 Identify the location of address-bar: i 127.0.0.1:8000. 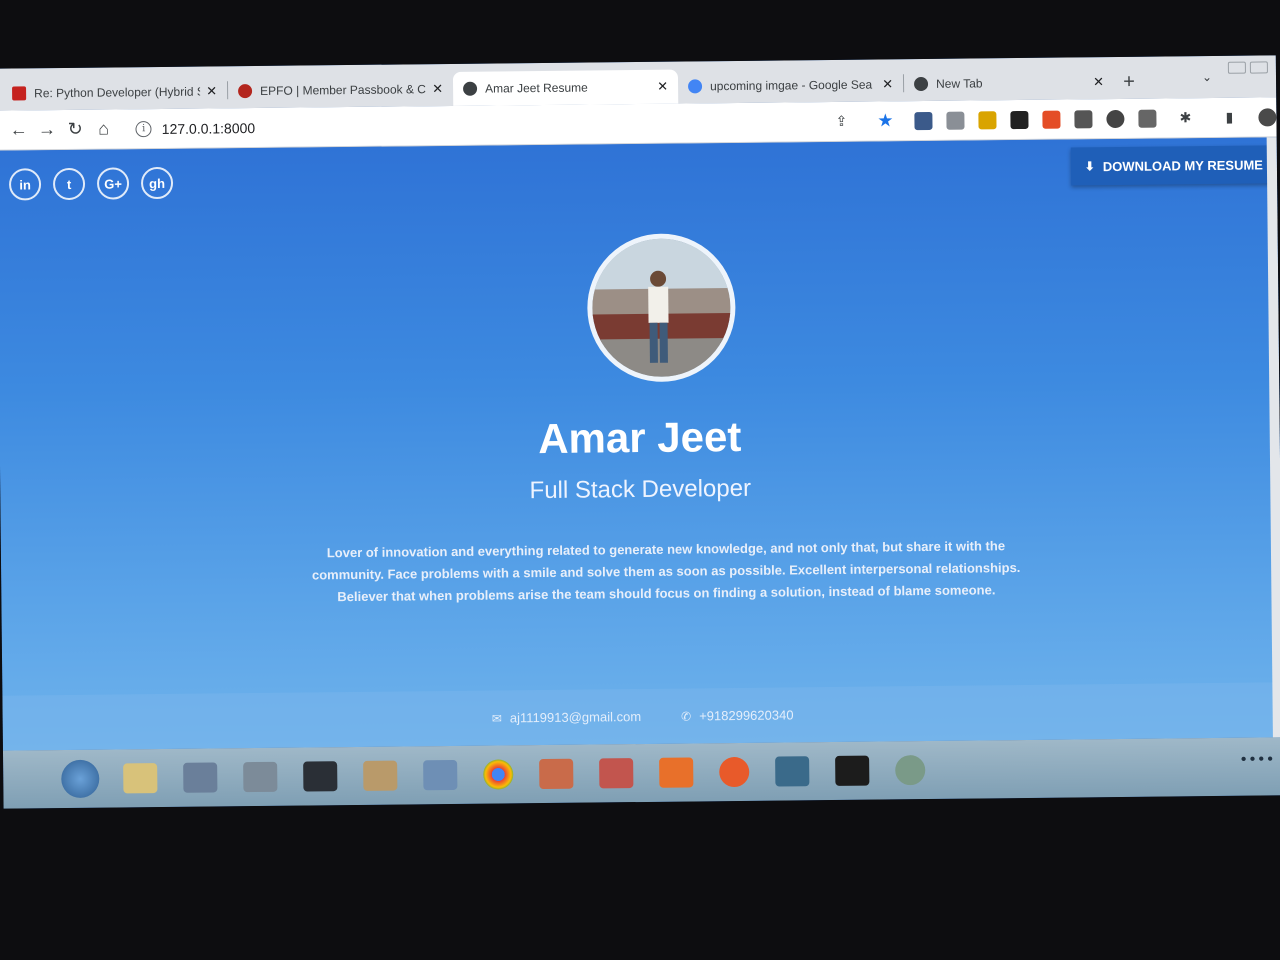
(477, 125).